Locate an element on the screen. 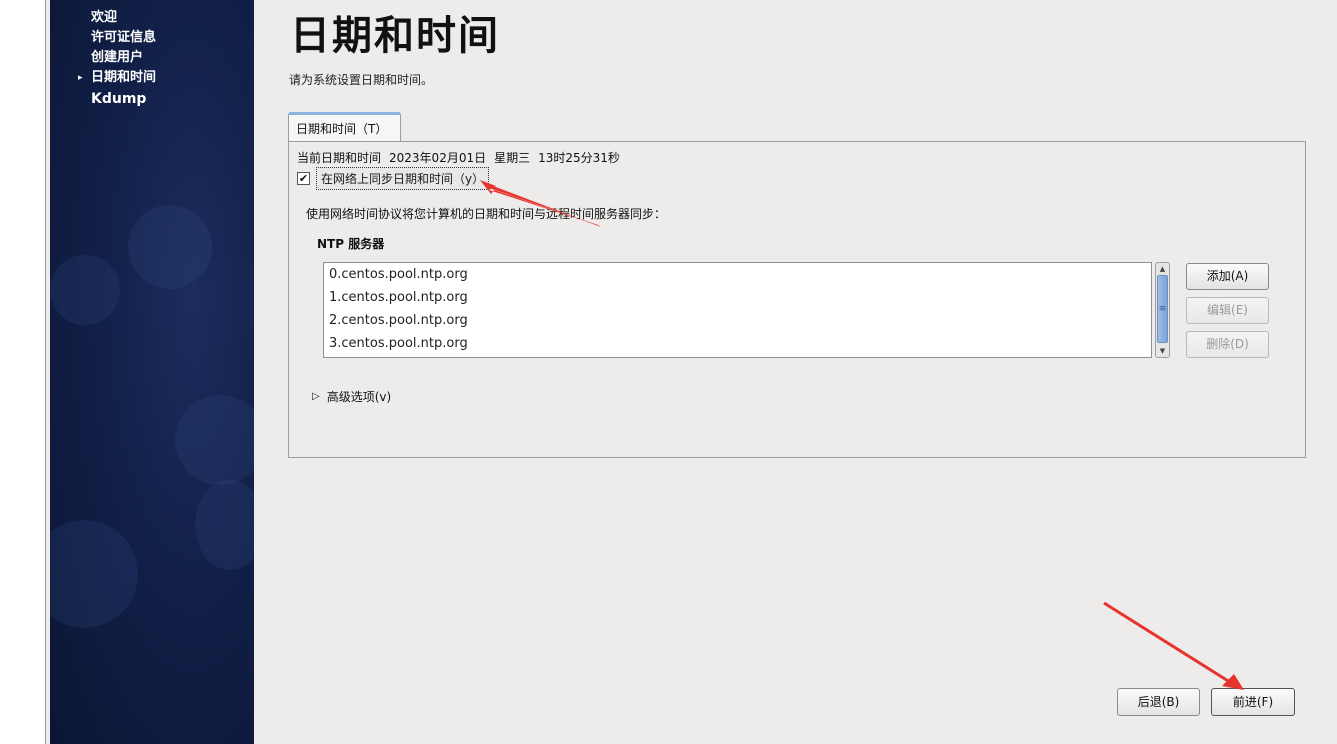  sidebar-item-label: 欢迎 is located at coordinates (104, 17).